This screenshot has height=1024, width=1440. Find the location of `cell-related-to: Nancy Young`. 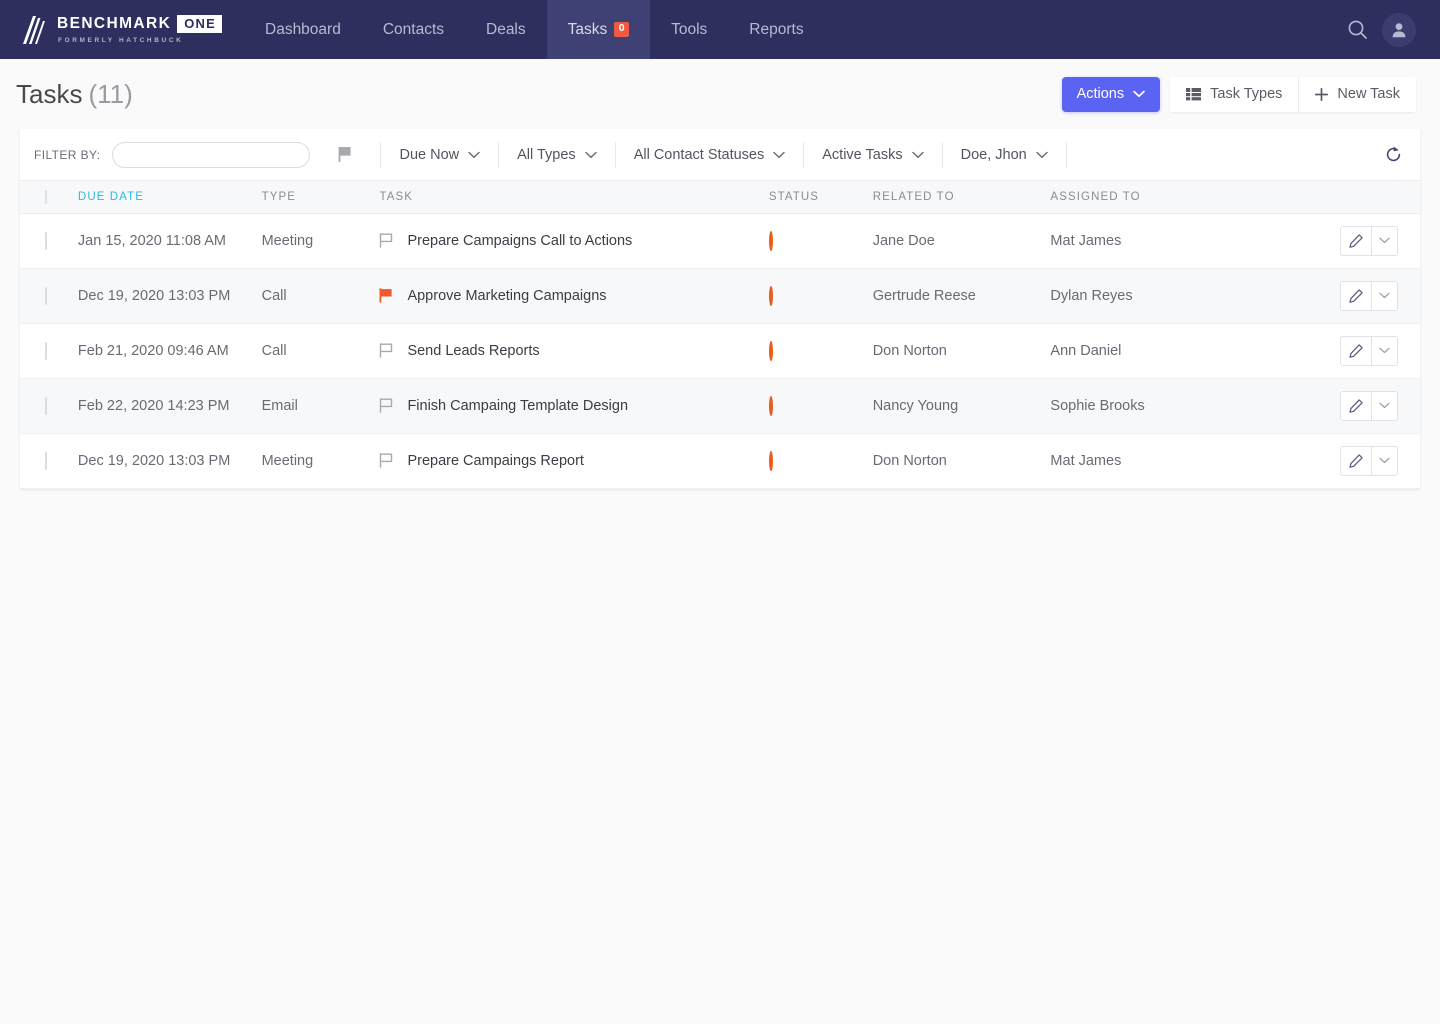

cell-related-to: Nancy Young is located at coordinates (915, 405).